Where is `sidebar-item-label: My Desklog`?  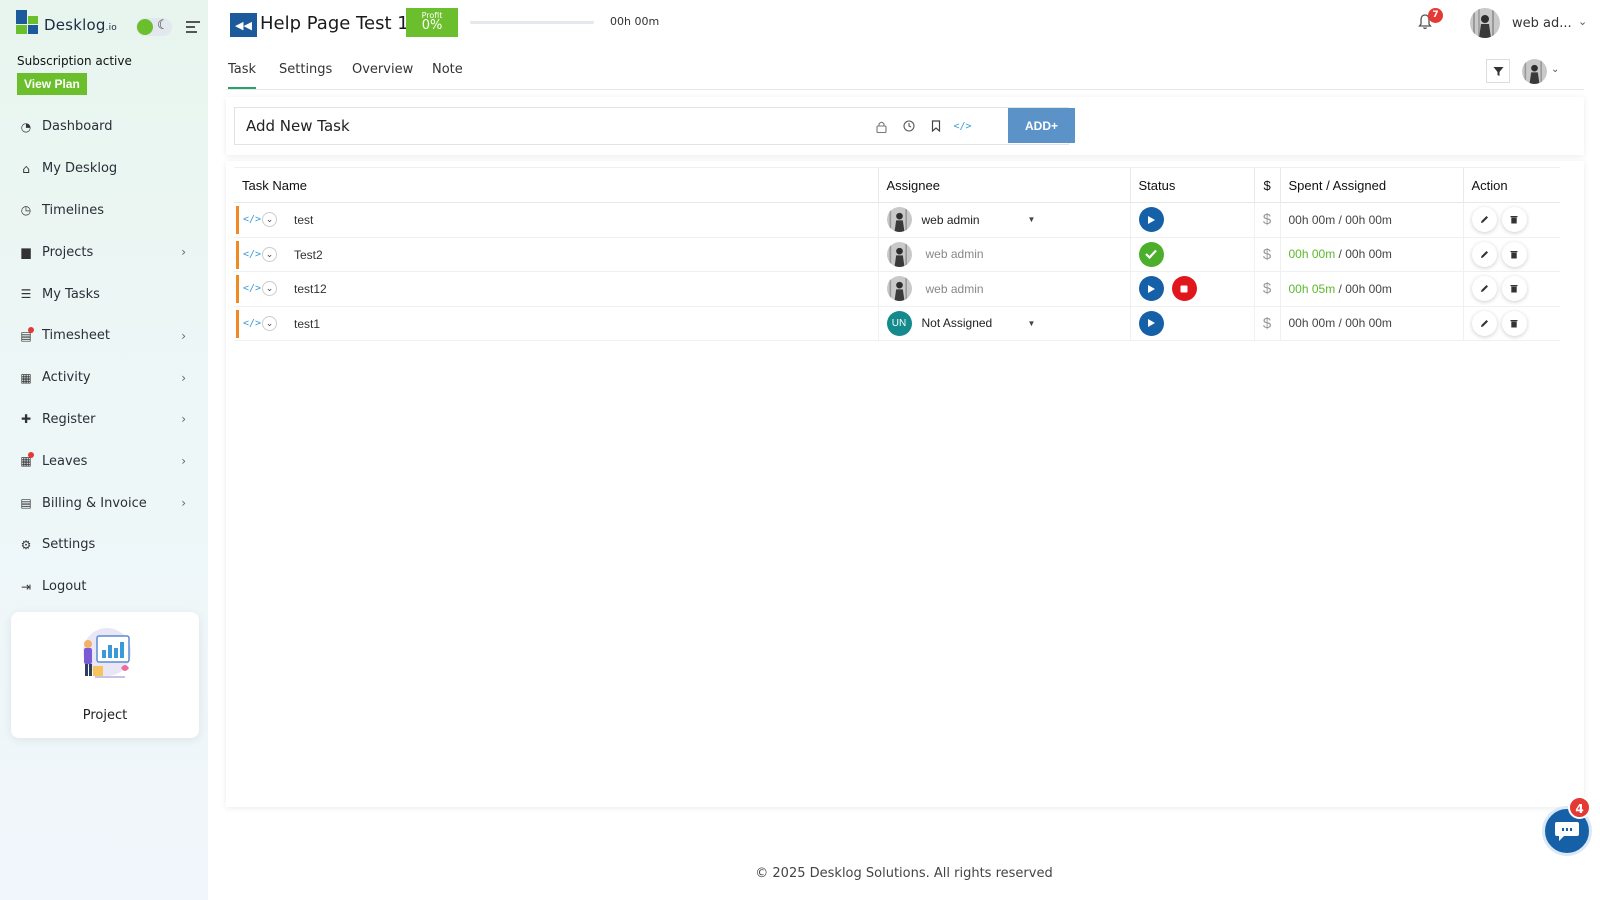
sidebar-item-label: My Desklog is located at coordinates (80, 169).